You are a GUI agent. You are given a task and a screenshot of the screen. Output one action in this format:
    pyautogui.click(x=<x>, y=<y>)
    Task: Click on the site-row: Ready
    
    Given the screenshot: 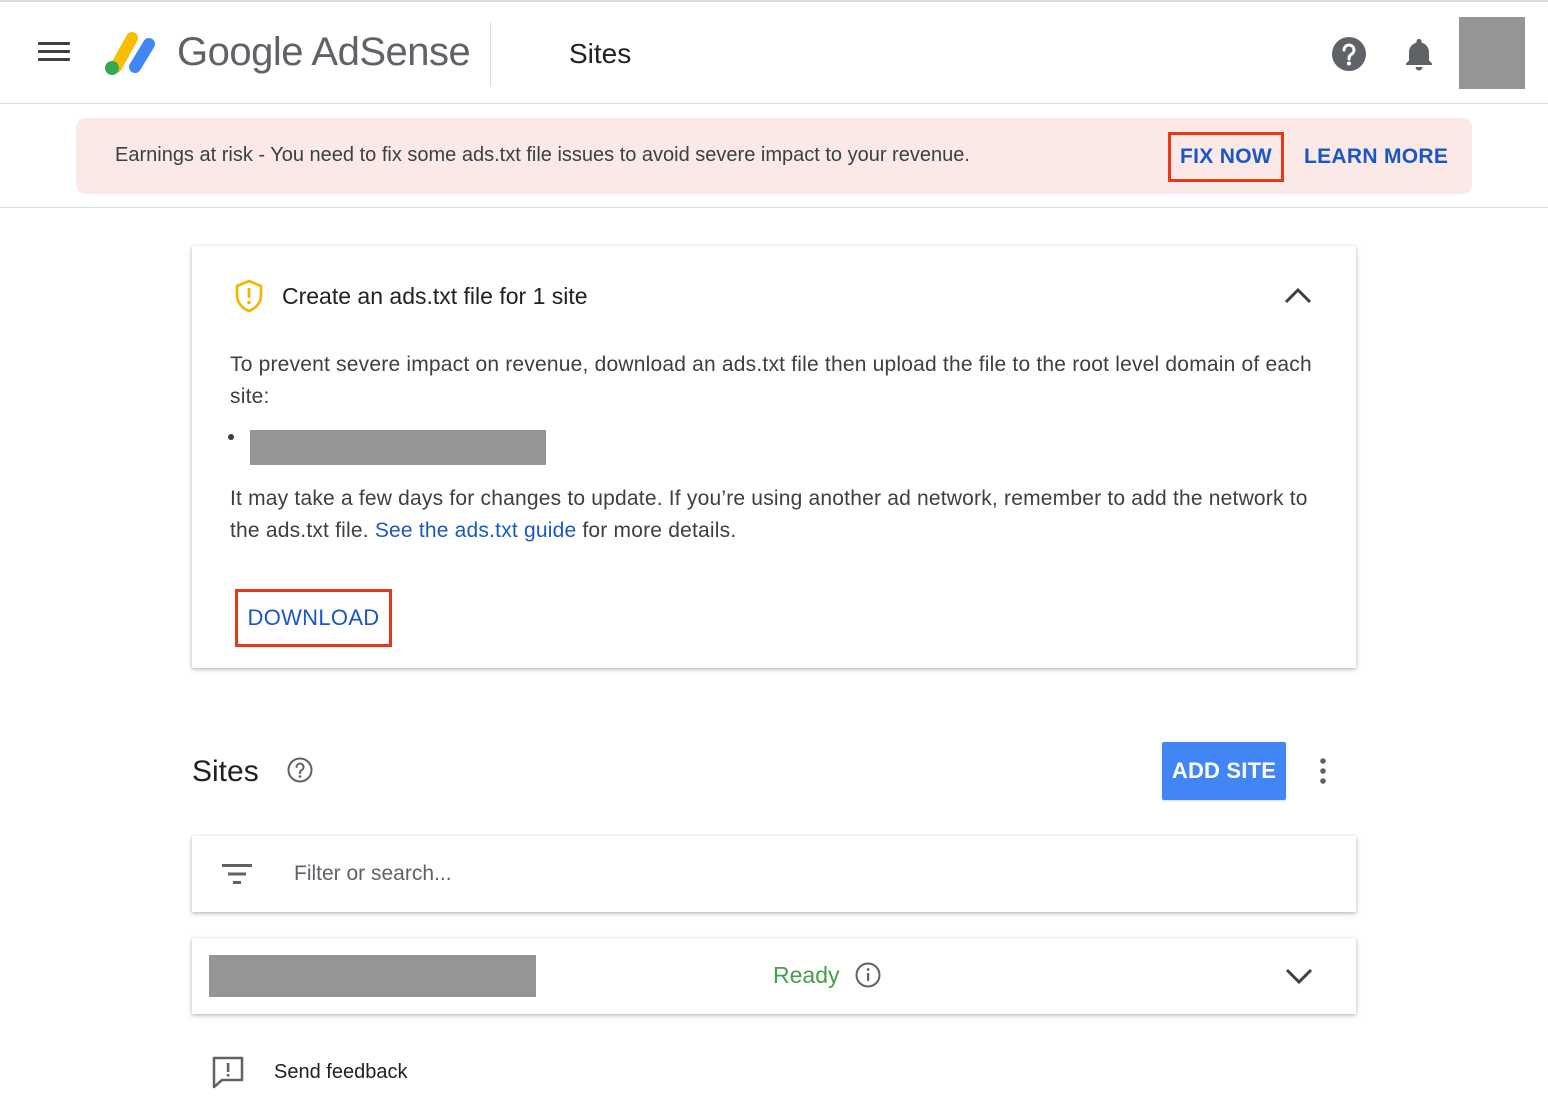 What is the action you would take?
    pyautogui.click(x=774, y=976)
    